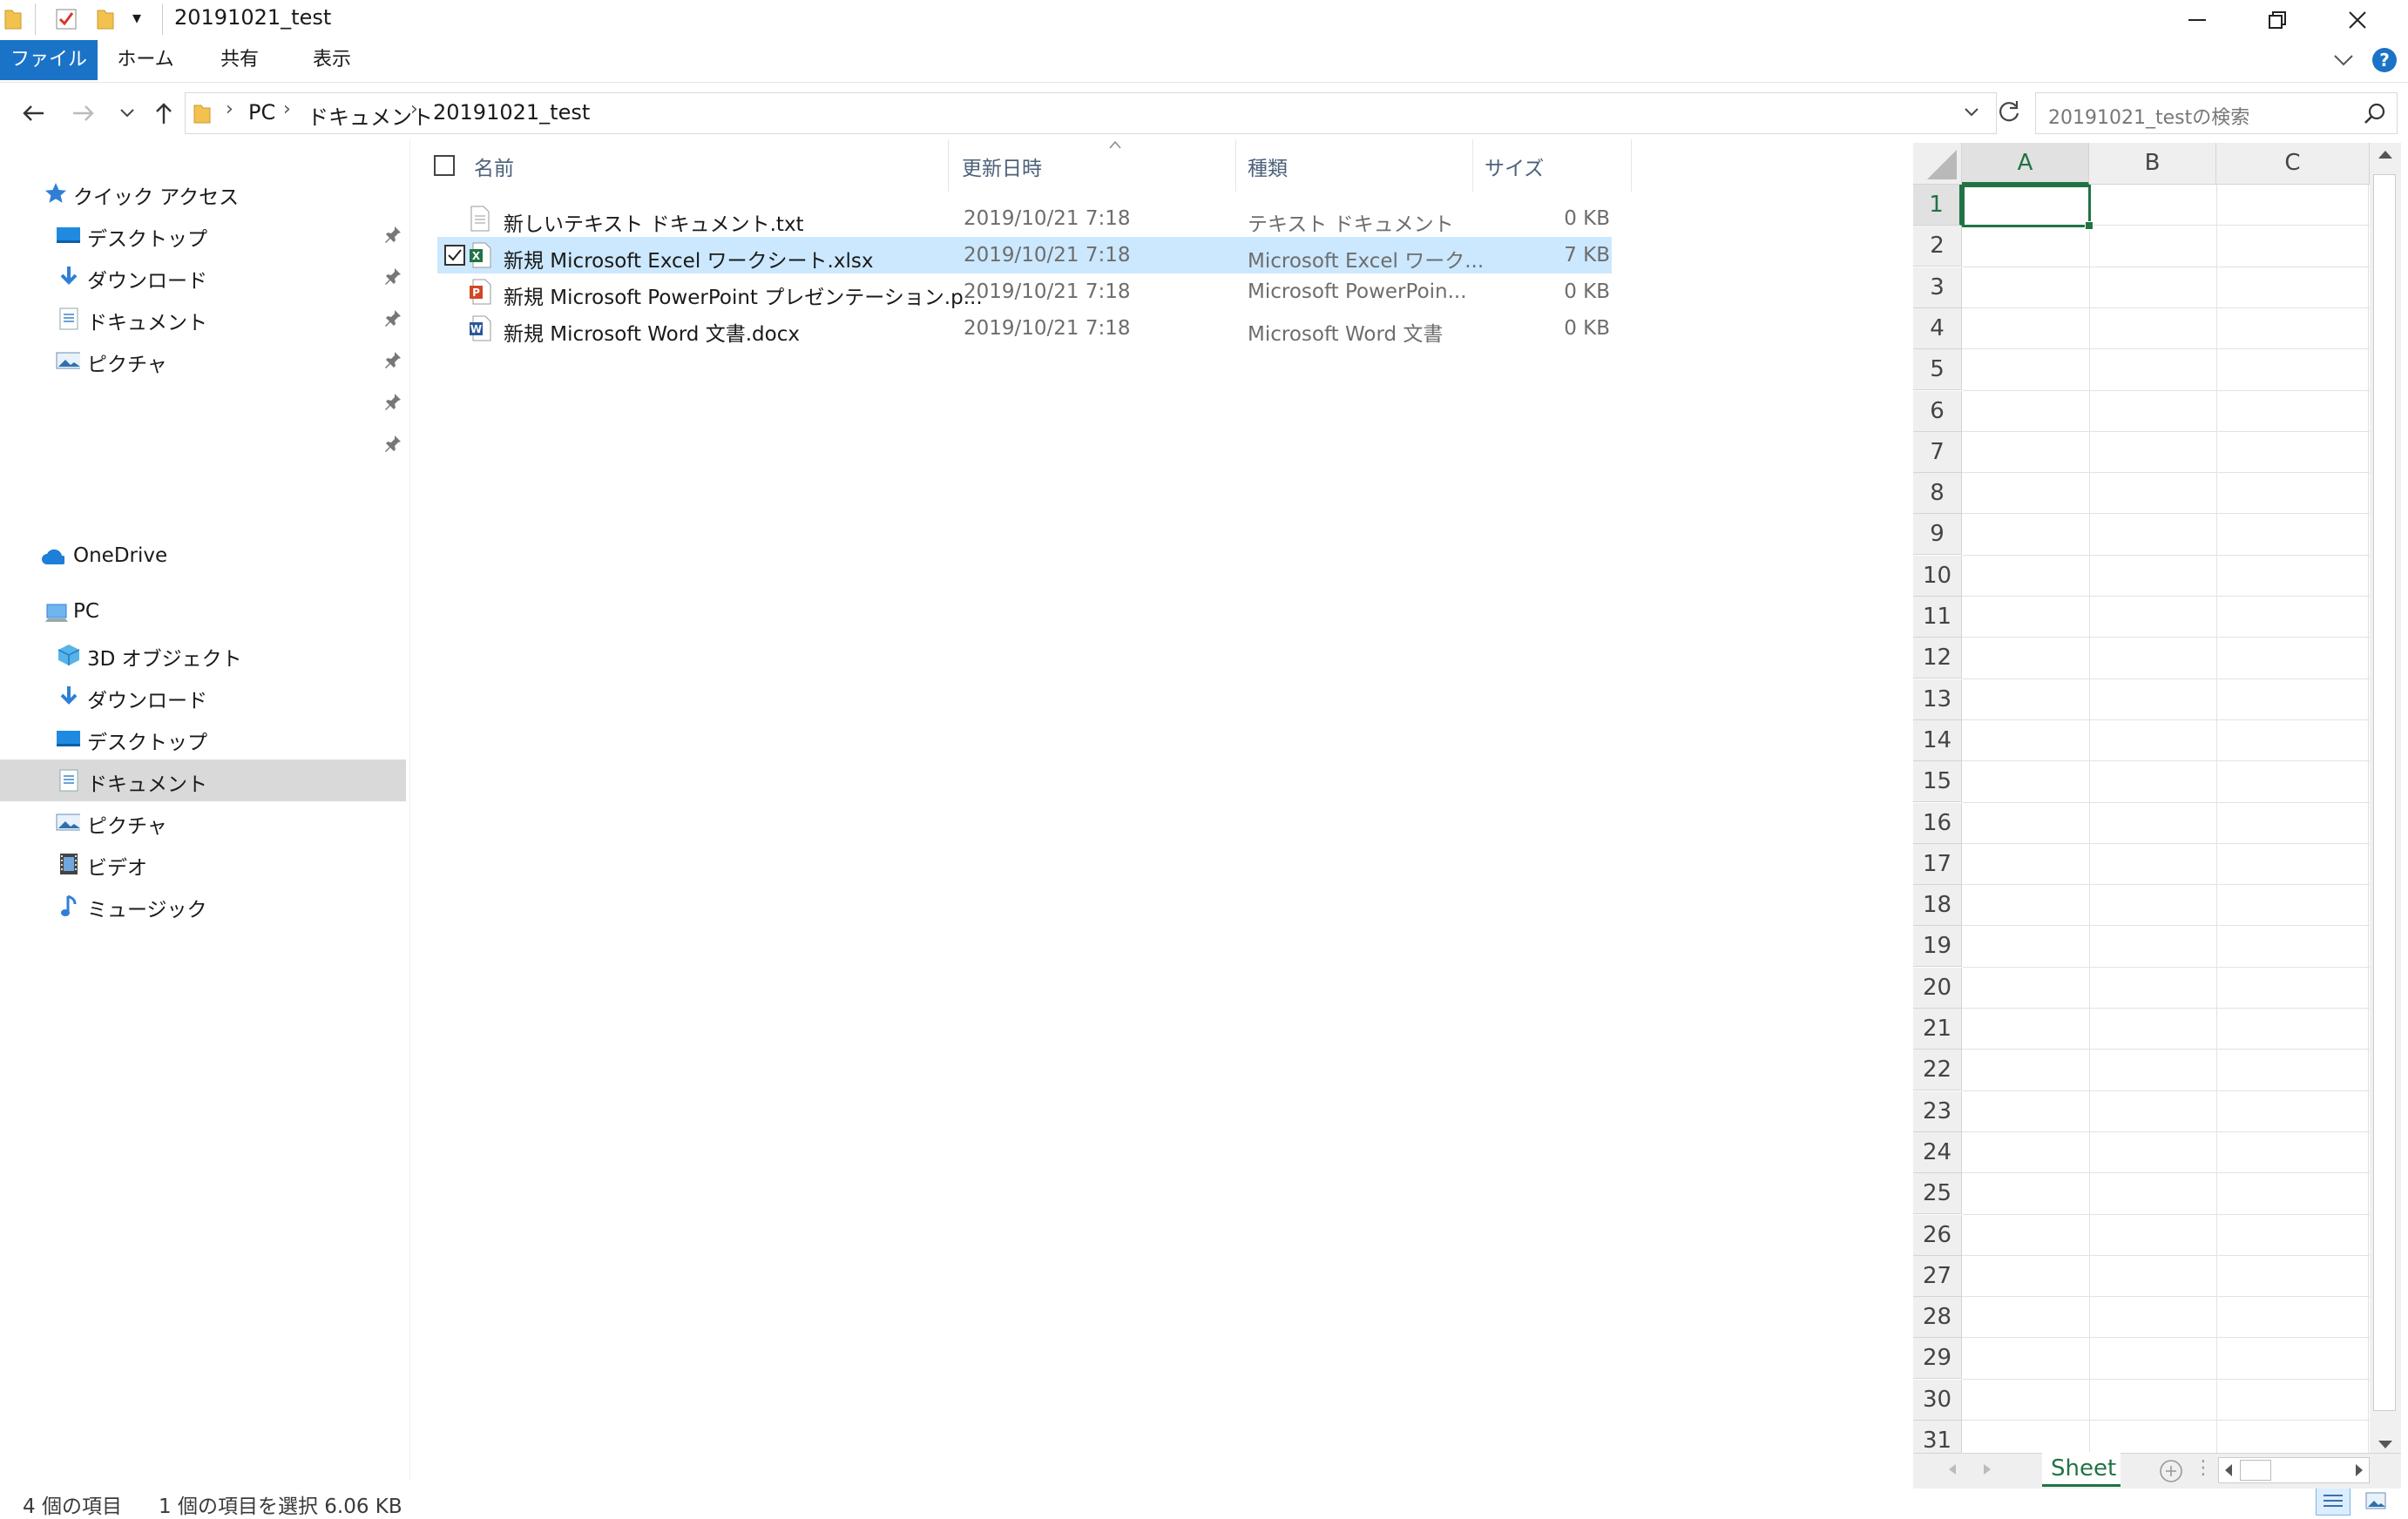  Describe the element at coordinates (1937, 740) in the screenshot. I see `row-header: 14` at that location.